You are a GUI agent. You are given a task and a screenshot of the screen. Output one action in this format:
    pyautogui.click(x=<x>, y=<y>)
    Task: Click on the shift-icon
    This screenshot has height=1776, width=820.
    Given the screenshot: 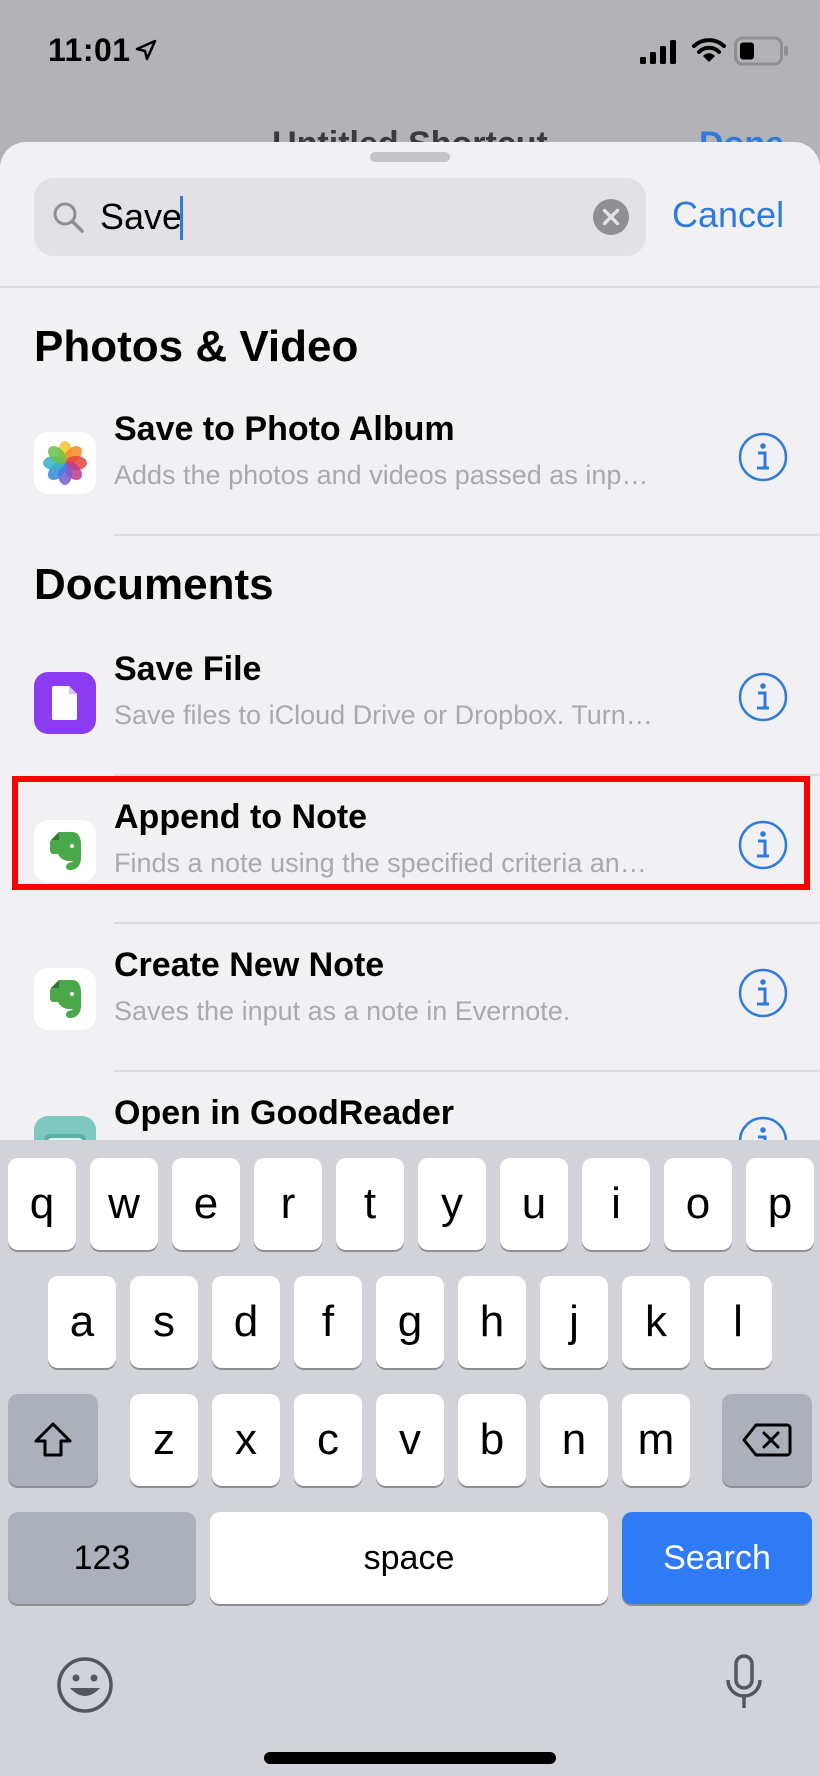 What is the action you would take?
    pyautogui.click(x=53, y=1439)
    